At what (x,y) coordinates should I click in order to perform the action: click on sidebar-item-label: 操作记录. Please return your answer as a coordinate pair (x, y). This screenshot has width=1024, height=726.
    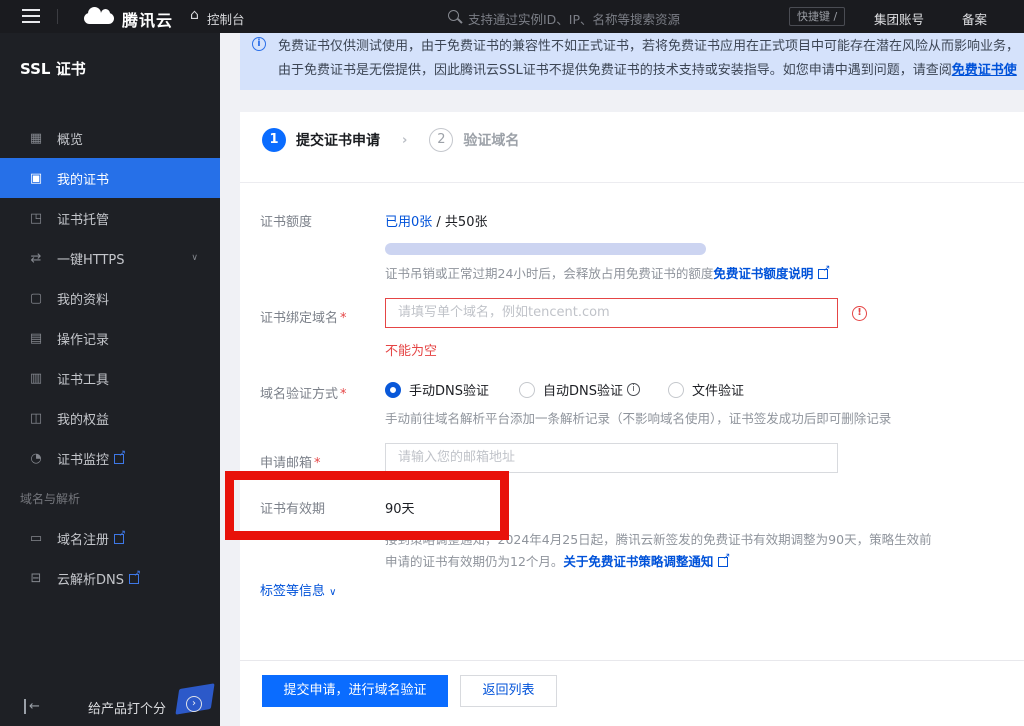
    Looking at the image, I should click on (83, 340).